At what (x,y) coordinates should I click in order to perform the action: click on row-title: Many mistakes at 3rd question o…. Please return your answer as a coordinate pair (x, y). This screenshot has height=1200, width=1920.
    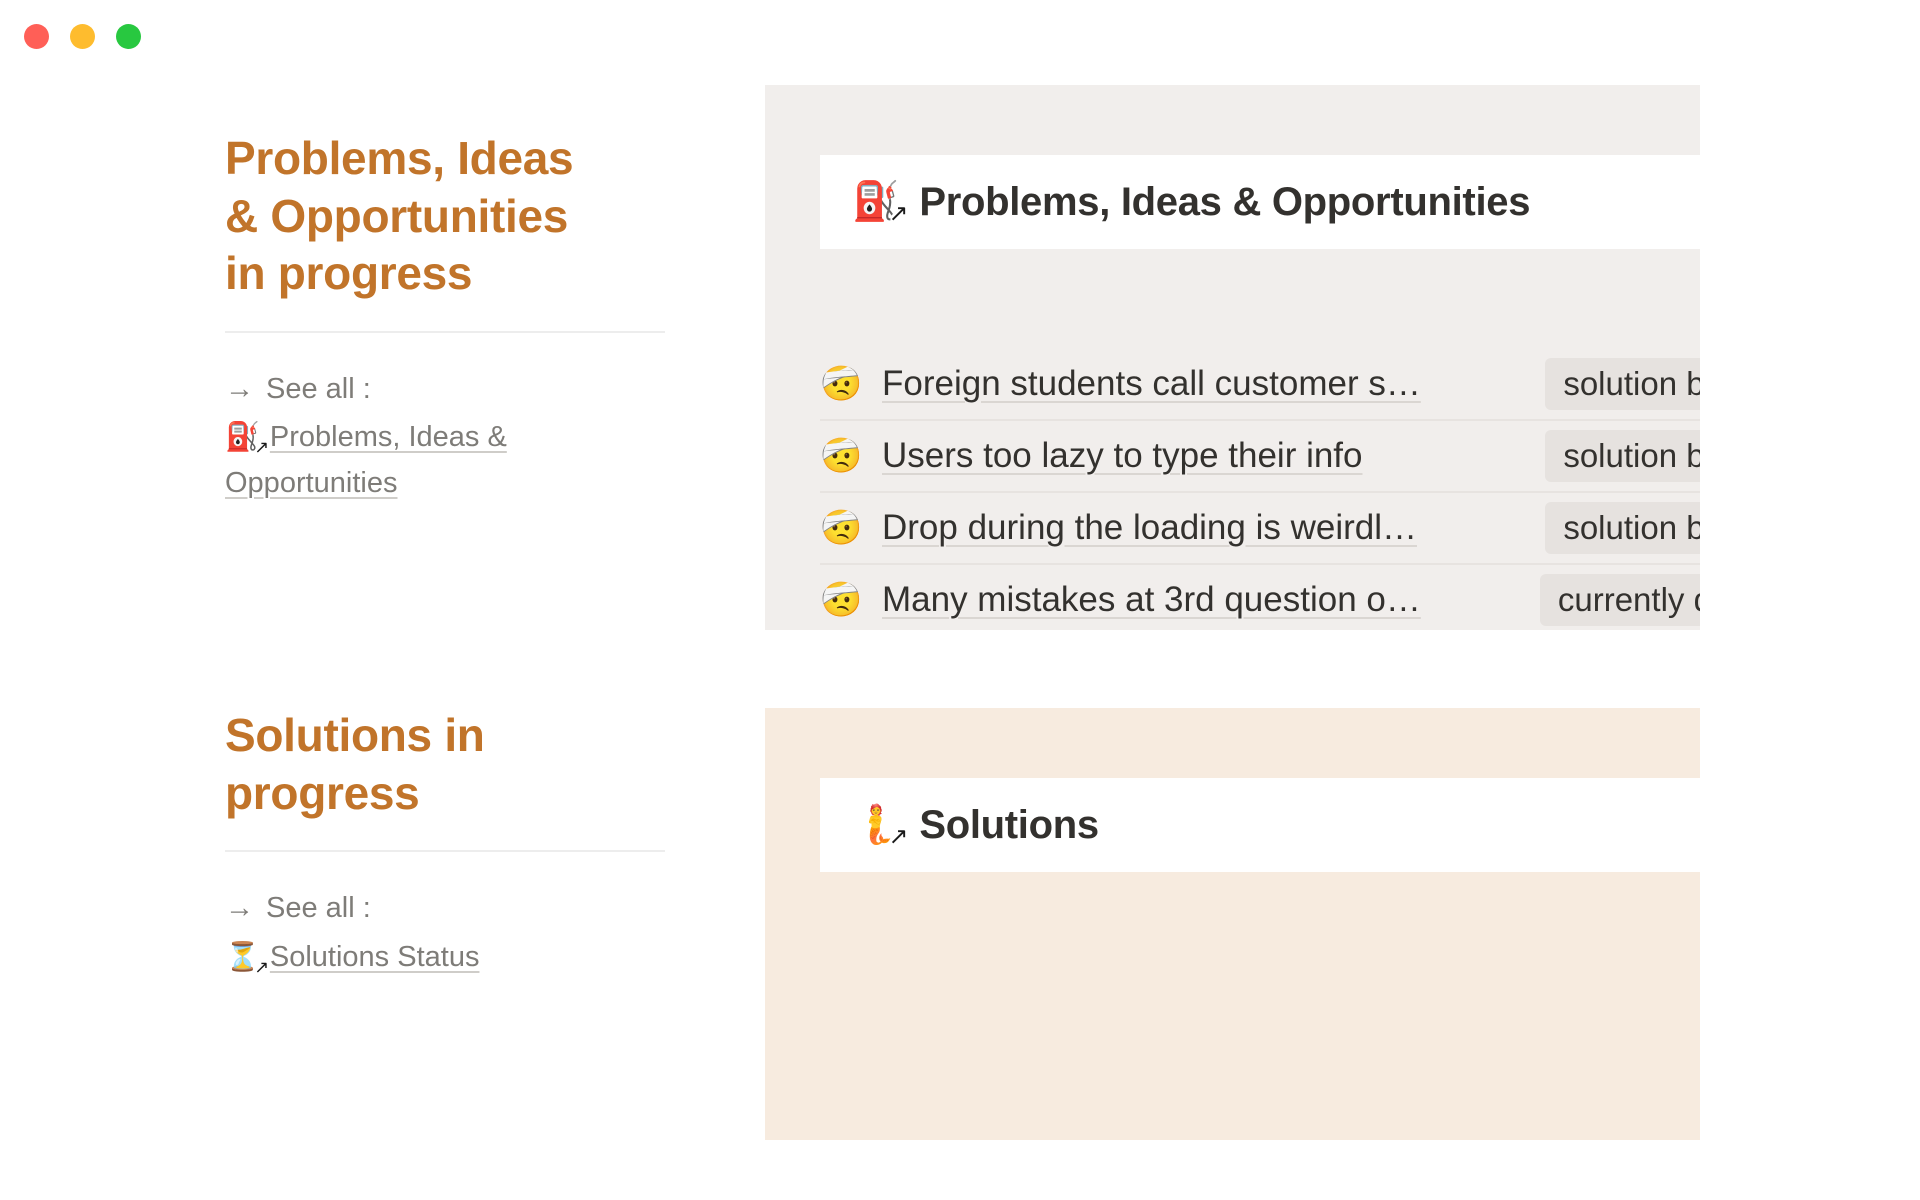
    Looking at the image, I should click on (1151, 600).